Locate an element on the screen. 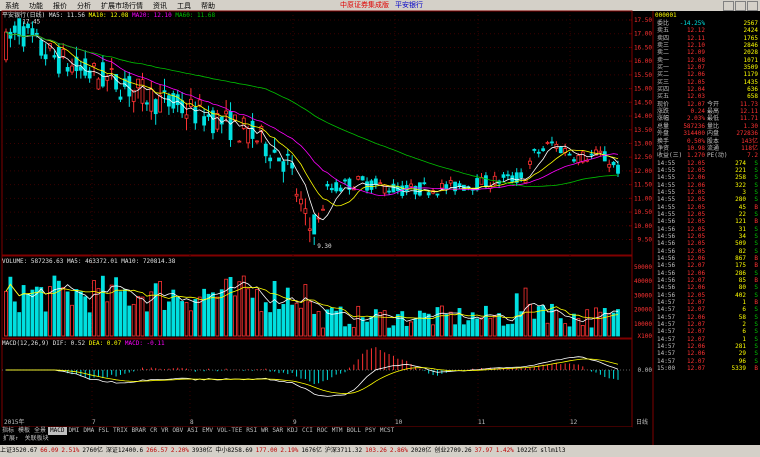 Image resolution: width=760 pixels, height=457 pixels. indicator-tab: SAR is located at coordinates (277, 431).